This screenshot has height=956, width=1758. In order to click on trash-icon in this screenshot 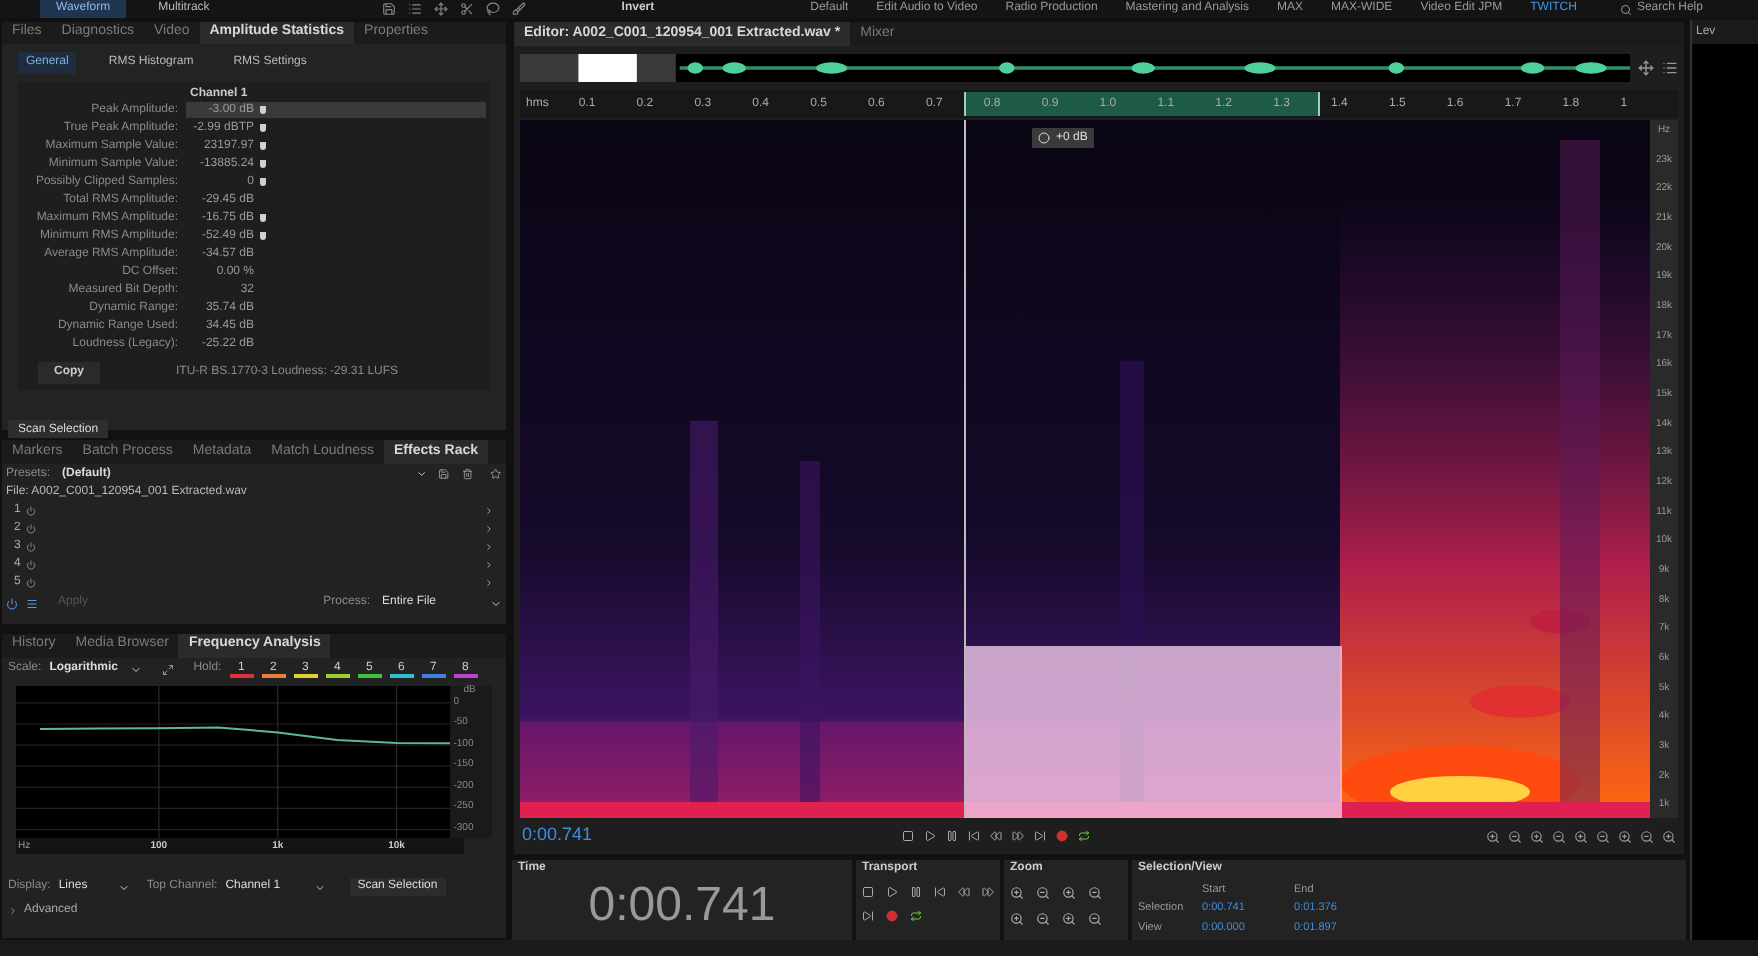, I will do `click(467, 474)`.